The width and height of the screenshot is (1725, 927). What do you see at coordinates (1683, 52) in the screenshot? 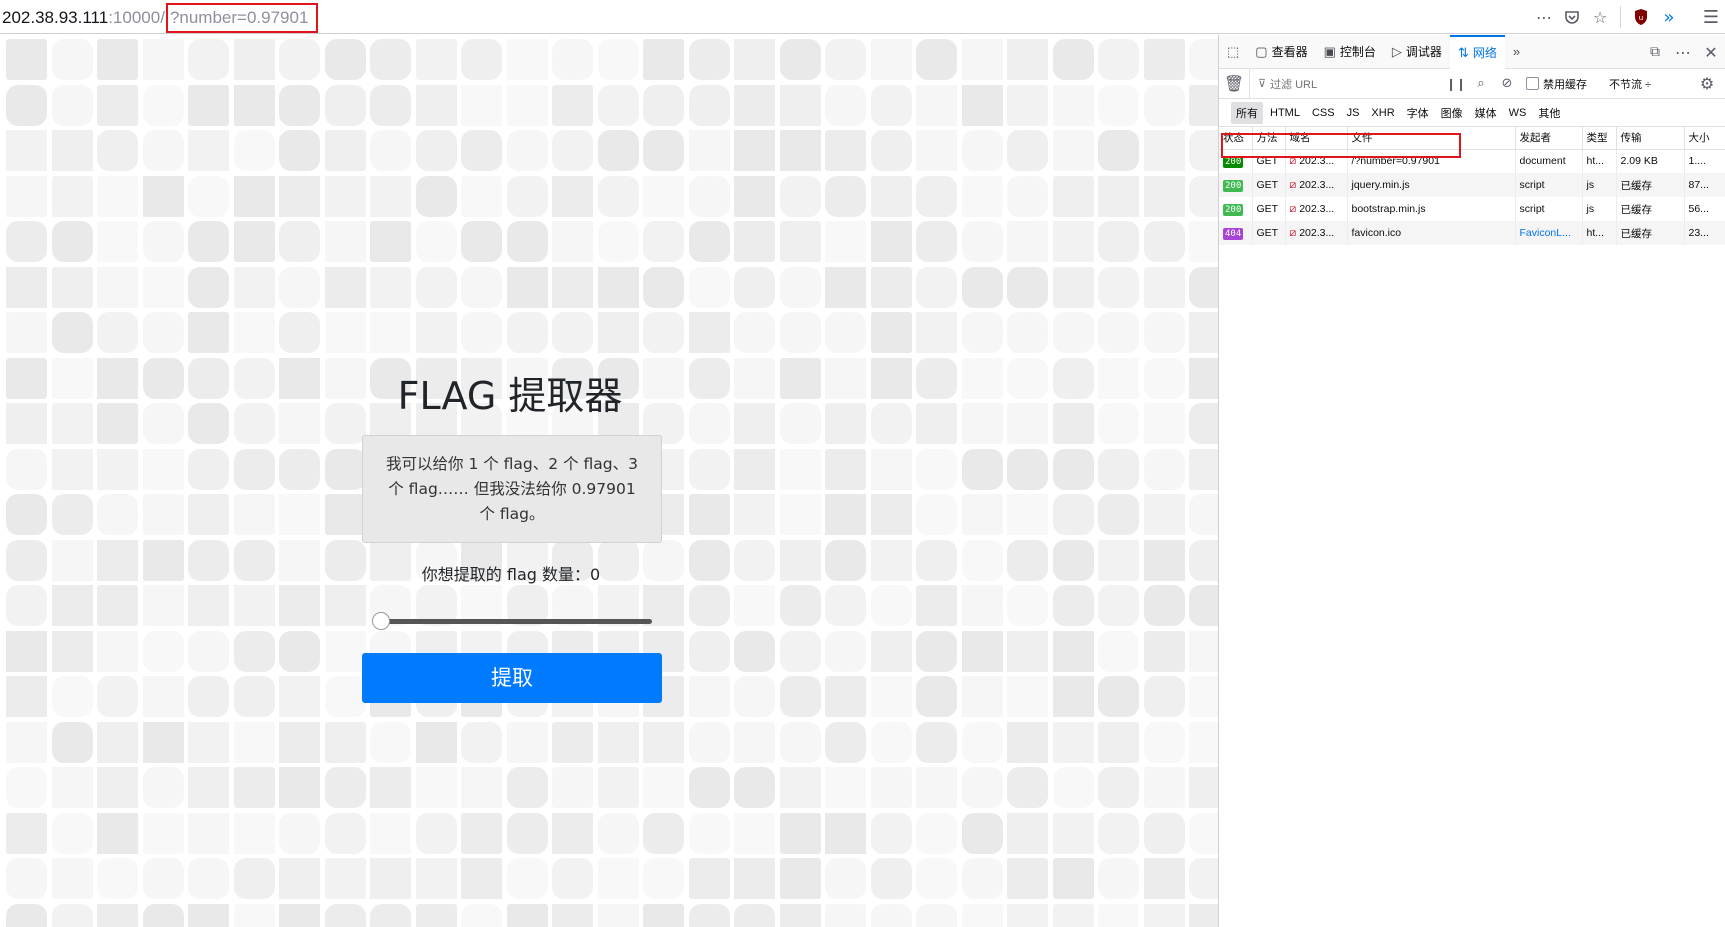
I see `more-options-icon: ⋯` at bounding box center [1683, 52].